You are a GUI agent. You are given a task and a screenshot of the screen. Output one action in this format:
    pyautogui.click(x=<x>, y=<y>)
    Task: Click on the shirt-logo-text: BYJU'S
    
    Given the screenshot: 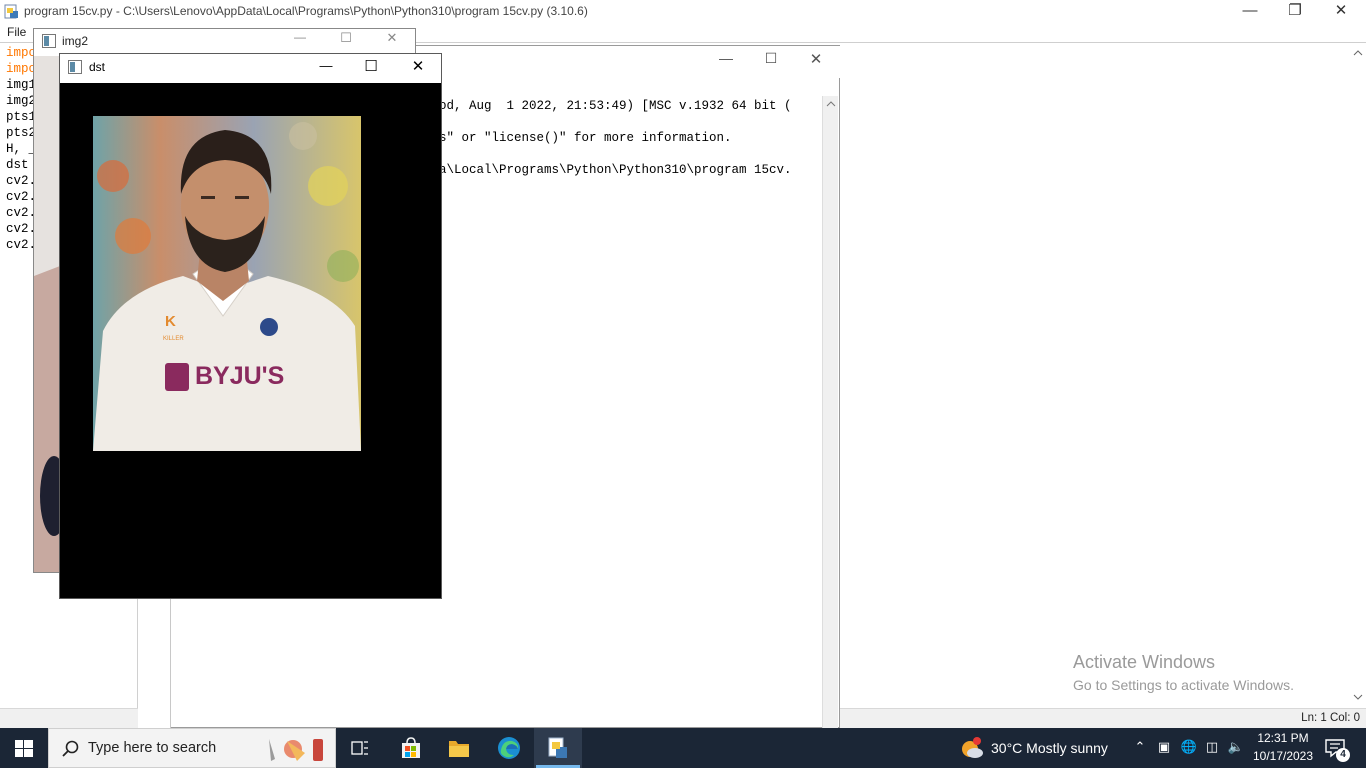 What is the action you would take?
    pyautogui.click(x=239, y=376)
    